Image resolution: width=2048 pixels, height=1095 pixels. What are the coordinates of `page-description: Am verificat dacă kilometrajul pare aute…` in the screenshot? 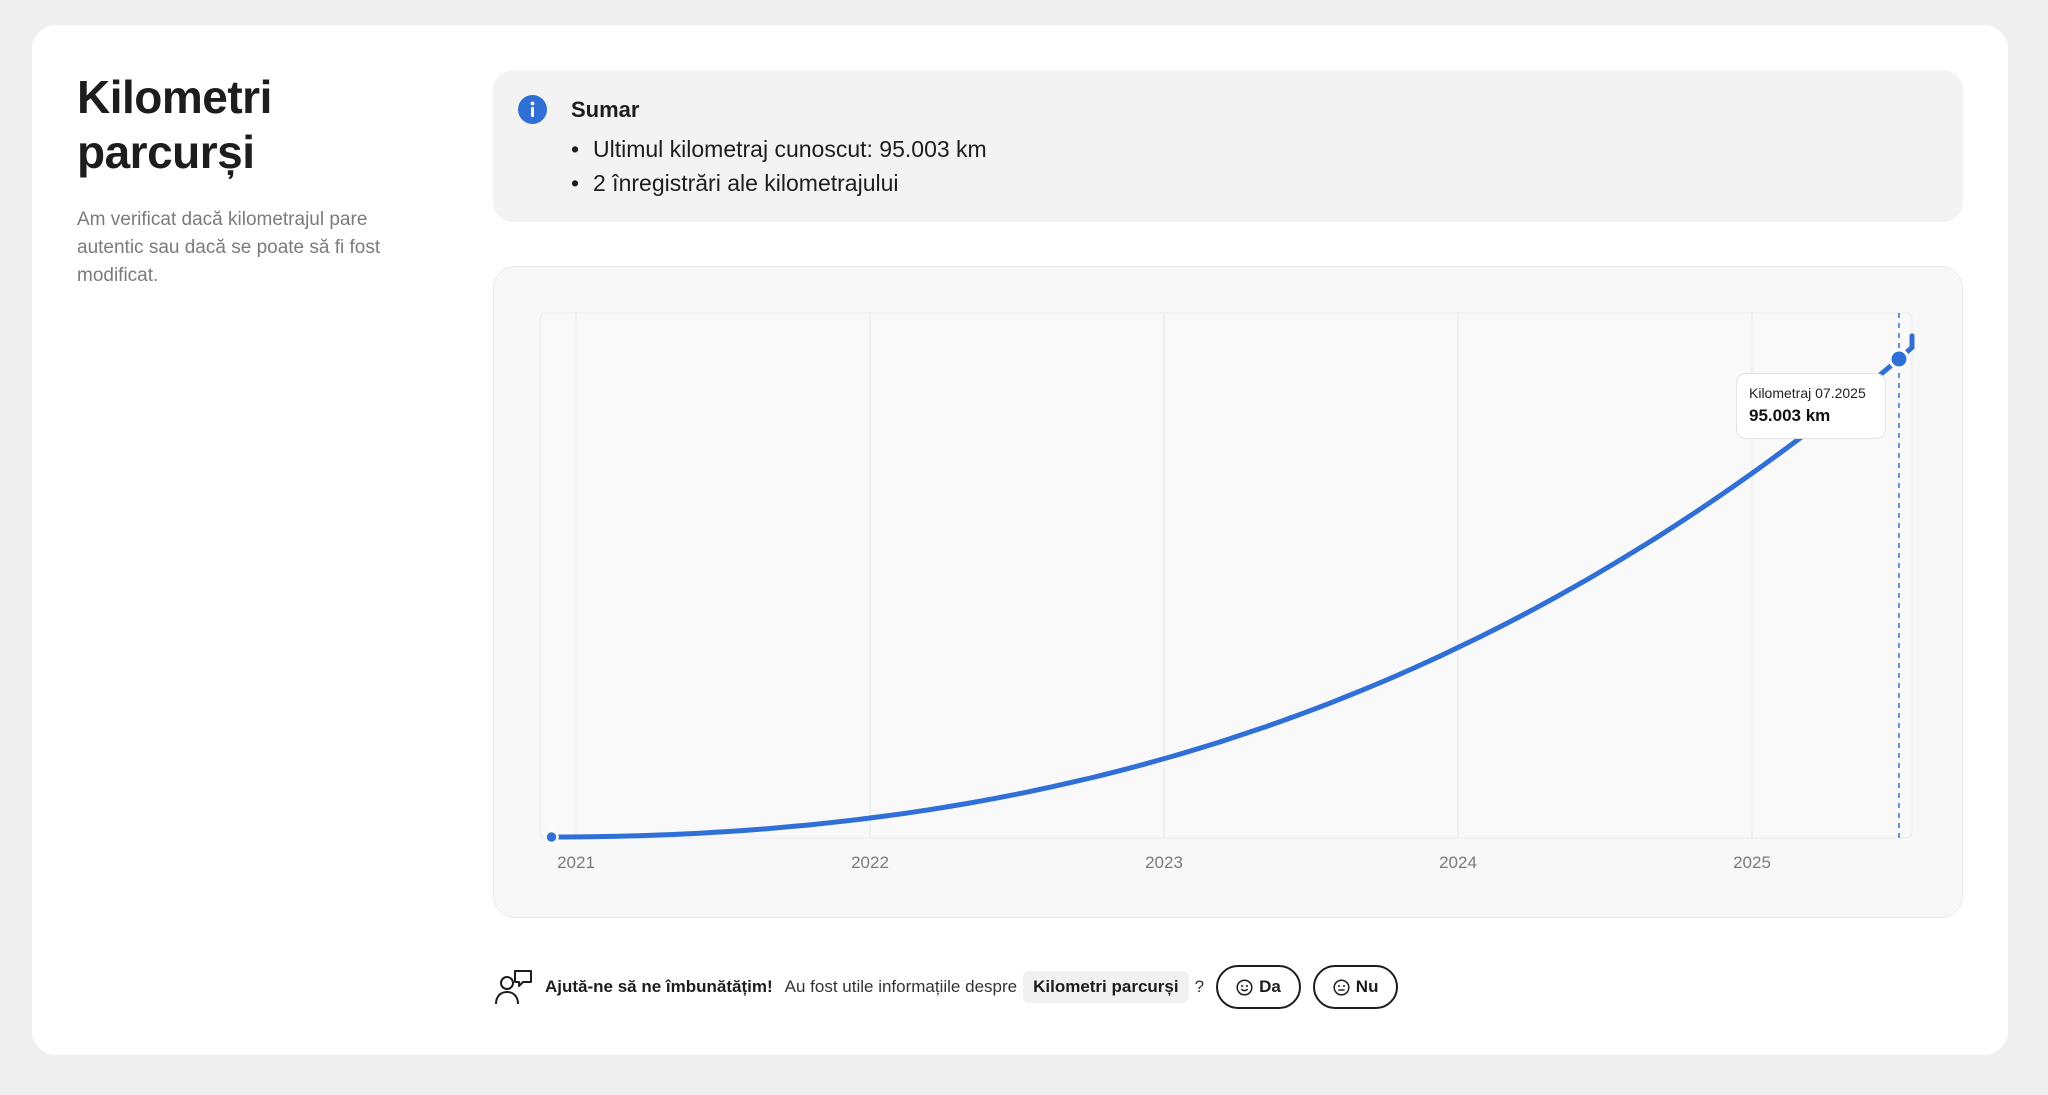 It's located at (229, 247).